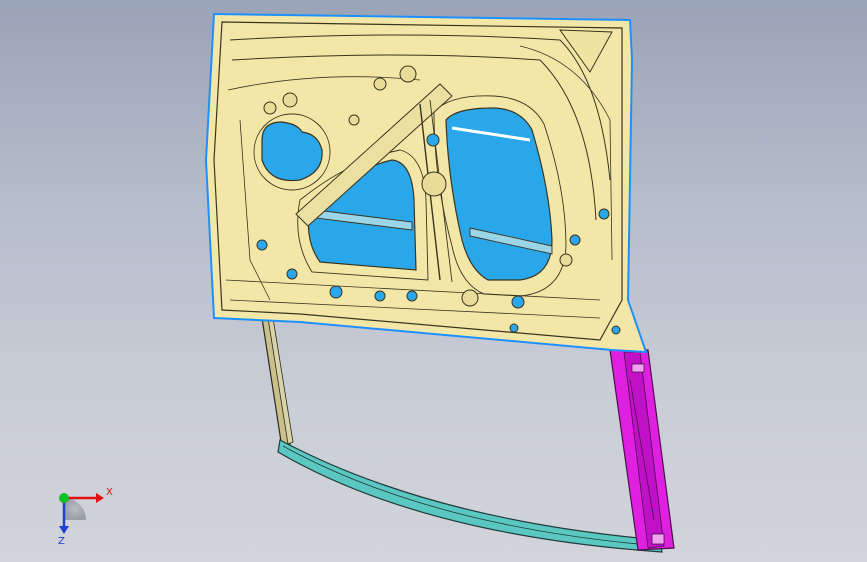 This screenshot has width=867, height=562. What do you see at coordinates (61, 541) in the screenshot?
I see `z-axis-label: Z` at bounding box center [61, 541].